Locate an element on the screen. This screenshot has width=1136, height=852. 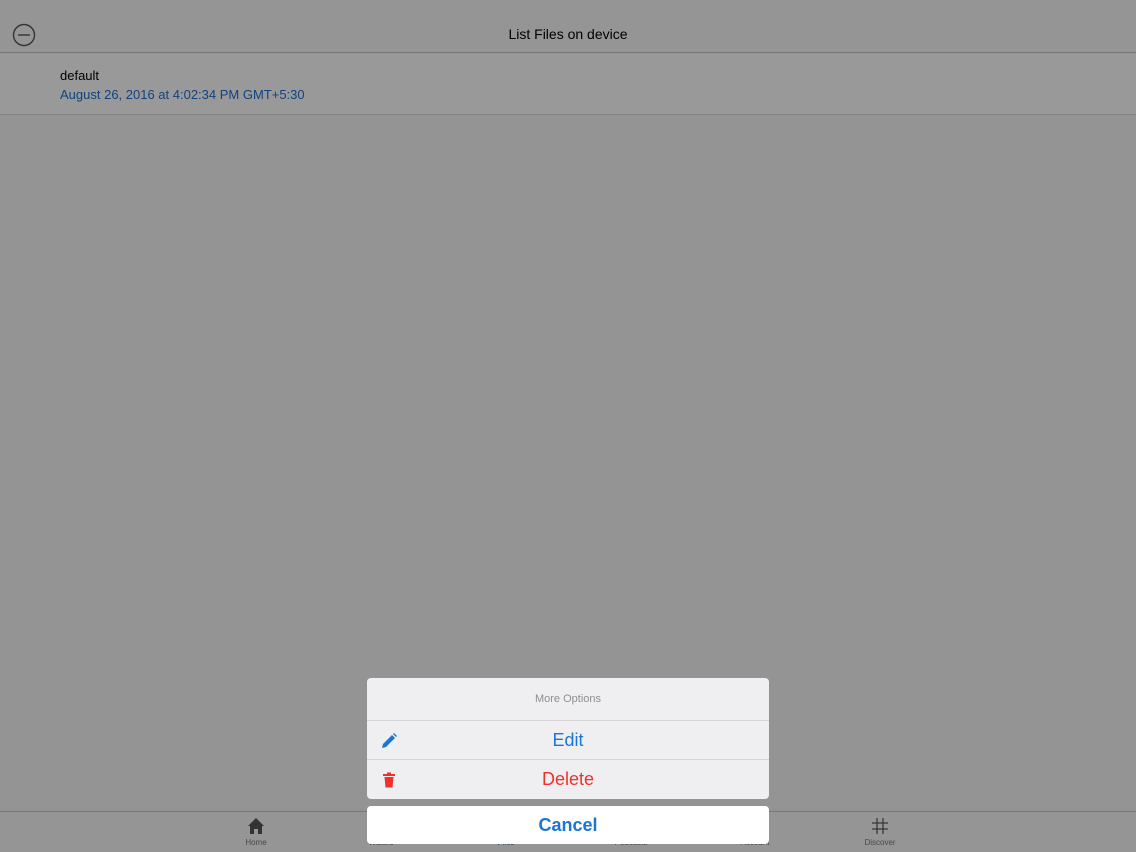
delete-button: Delete is located at coordinates (568, 779).